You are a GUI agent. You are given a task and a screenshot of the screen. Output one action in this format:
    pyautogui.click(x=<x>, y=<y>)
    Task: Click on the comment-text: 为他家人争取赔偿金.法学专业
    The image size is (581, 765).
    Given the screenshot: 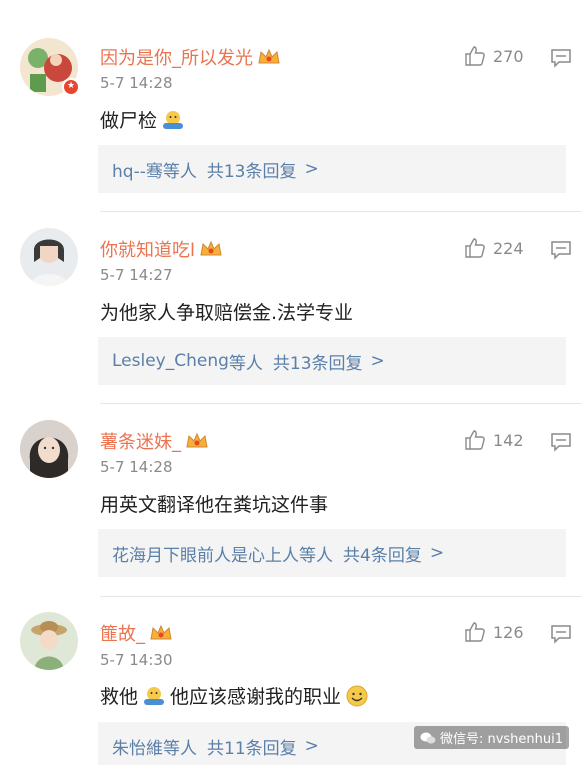 What is the action you would take?
    pyautogui.click(x=226, y=311)
    